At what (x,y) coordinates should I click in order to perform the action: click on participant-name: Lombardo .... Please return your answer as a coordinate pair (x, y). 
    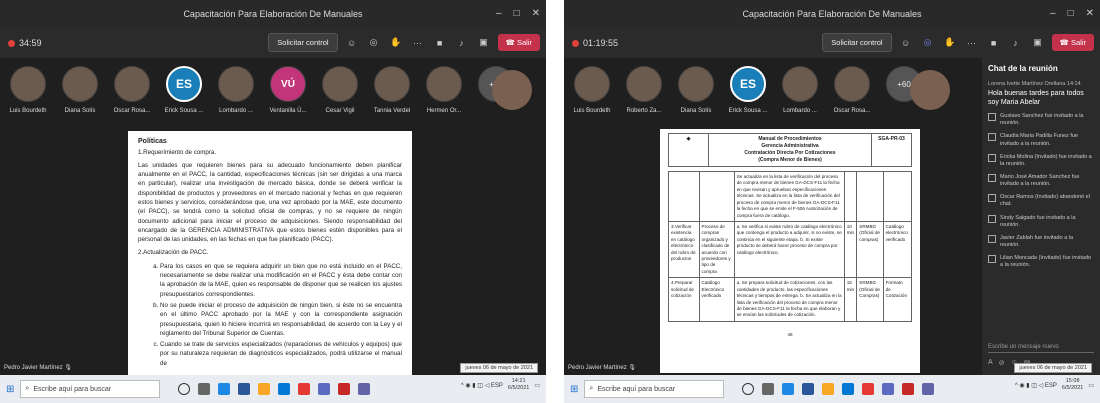
    Looking at the image, I should click on (236, 111).